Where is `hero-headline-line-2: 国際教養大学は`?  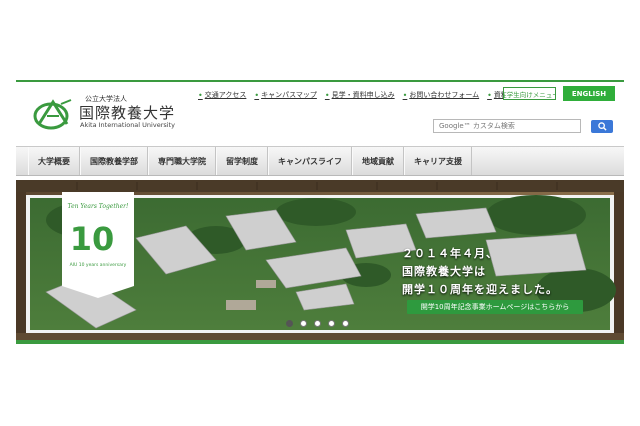 hero-headline-line-2: 国際教養大学は is located at coordinates (444, 271).